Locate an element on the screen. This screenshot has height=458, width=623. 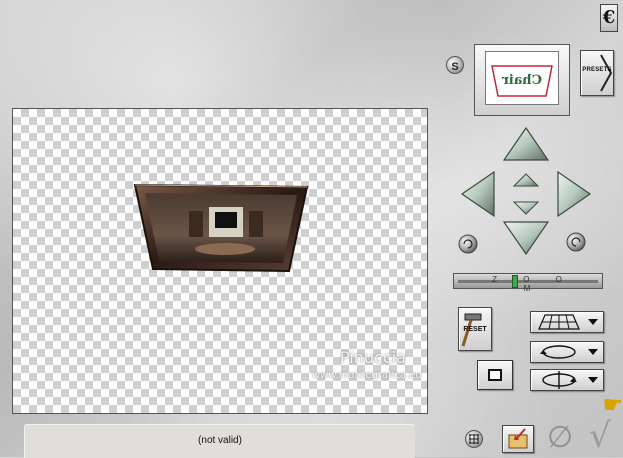
s-button: S is located at coordinates (455, 65).